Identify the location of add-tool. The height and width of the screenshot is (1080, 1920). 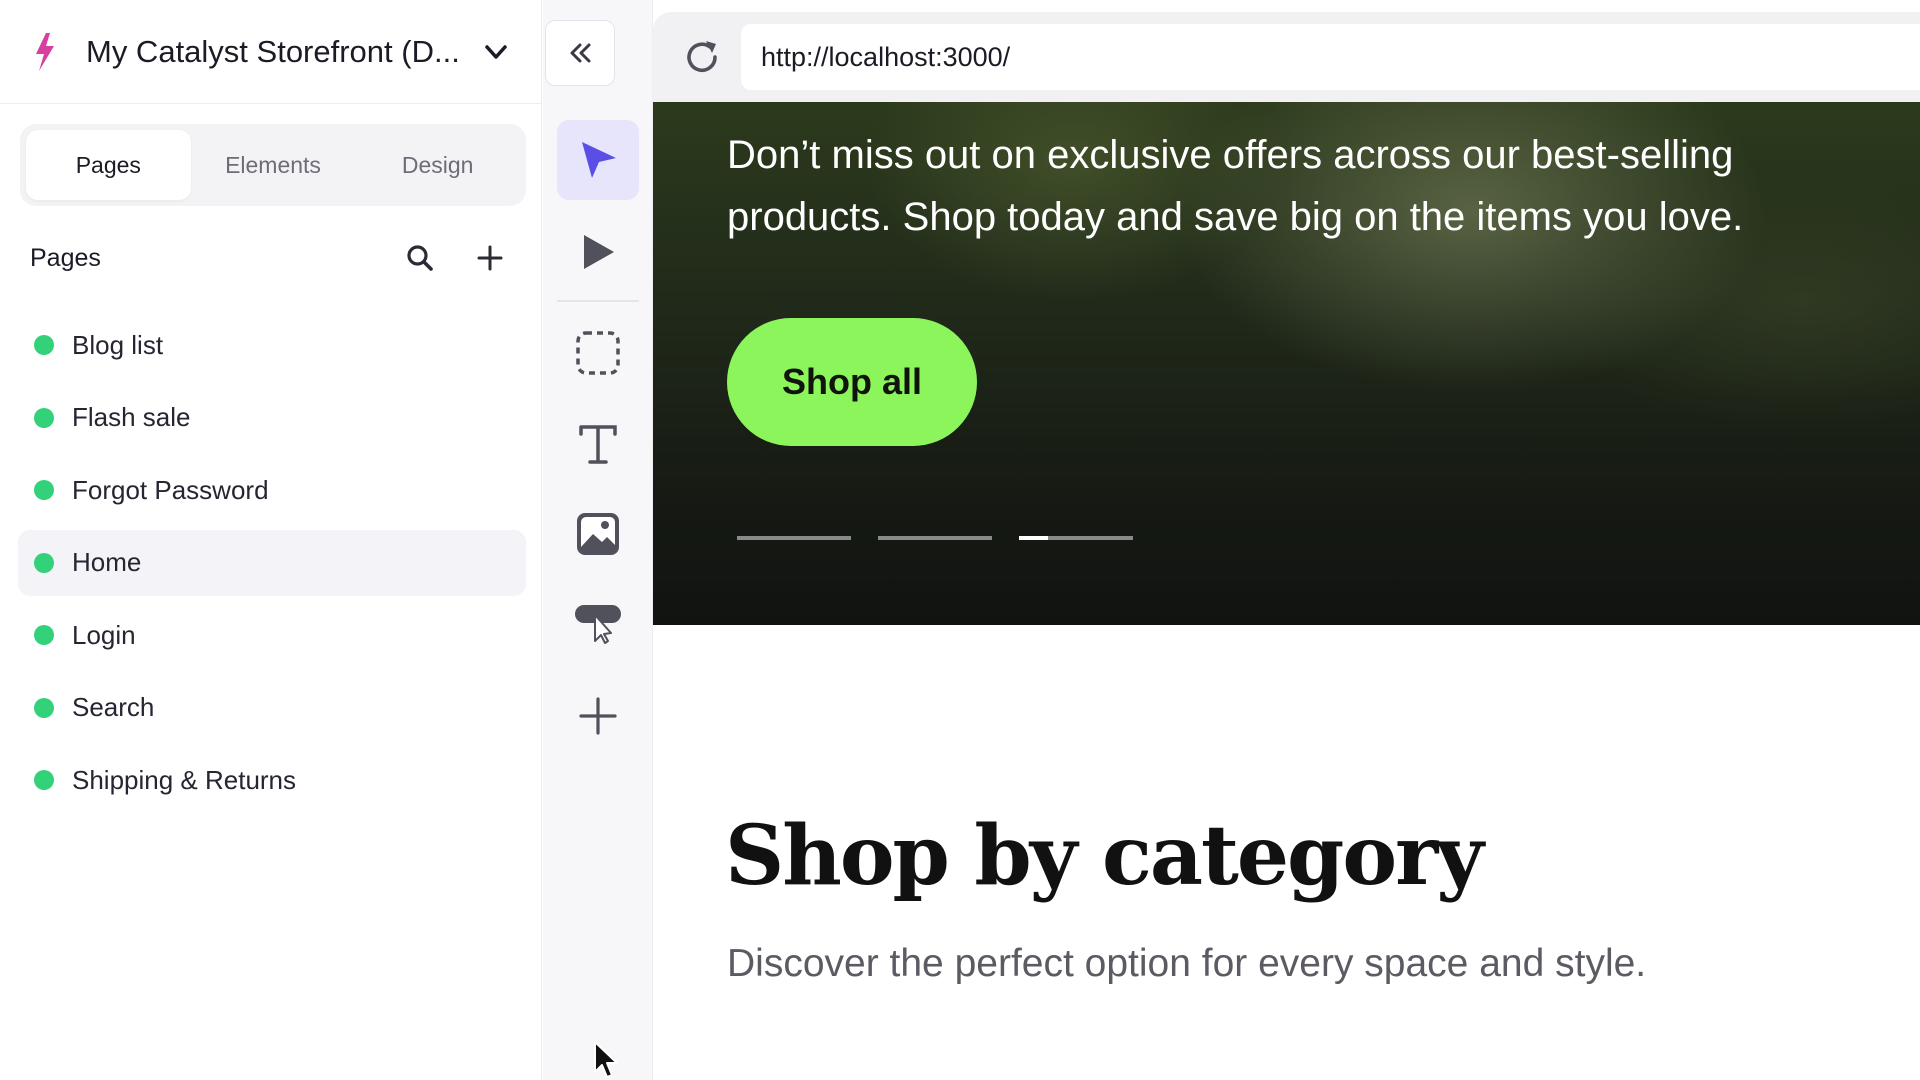
(598, 716).